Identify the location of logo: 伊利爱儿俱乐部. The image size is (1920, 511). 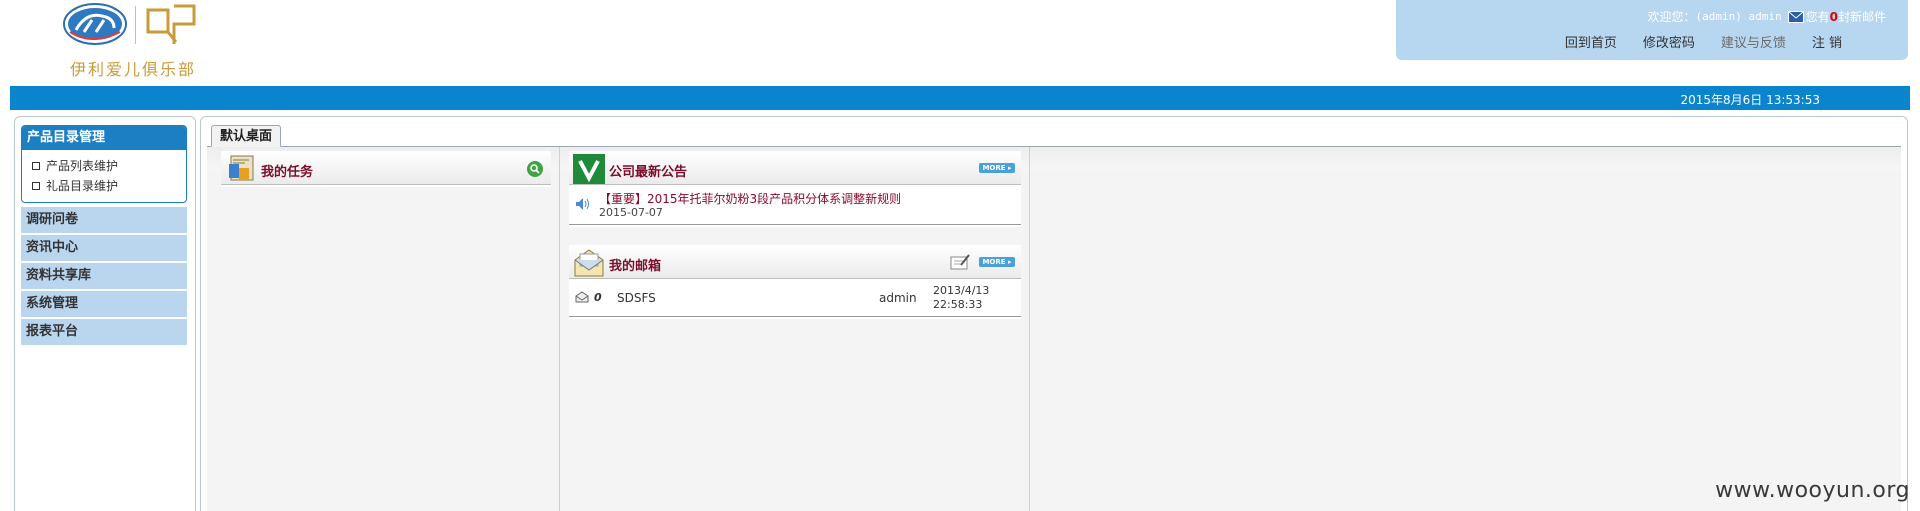
(137, 40).